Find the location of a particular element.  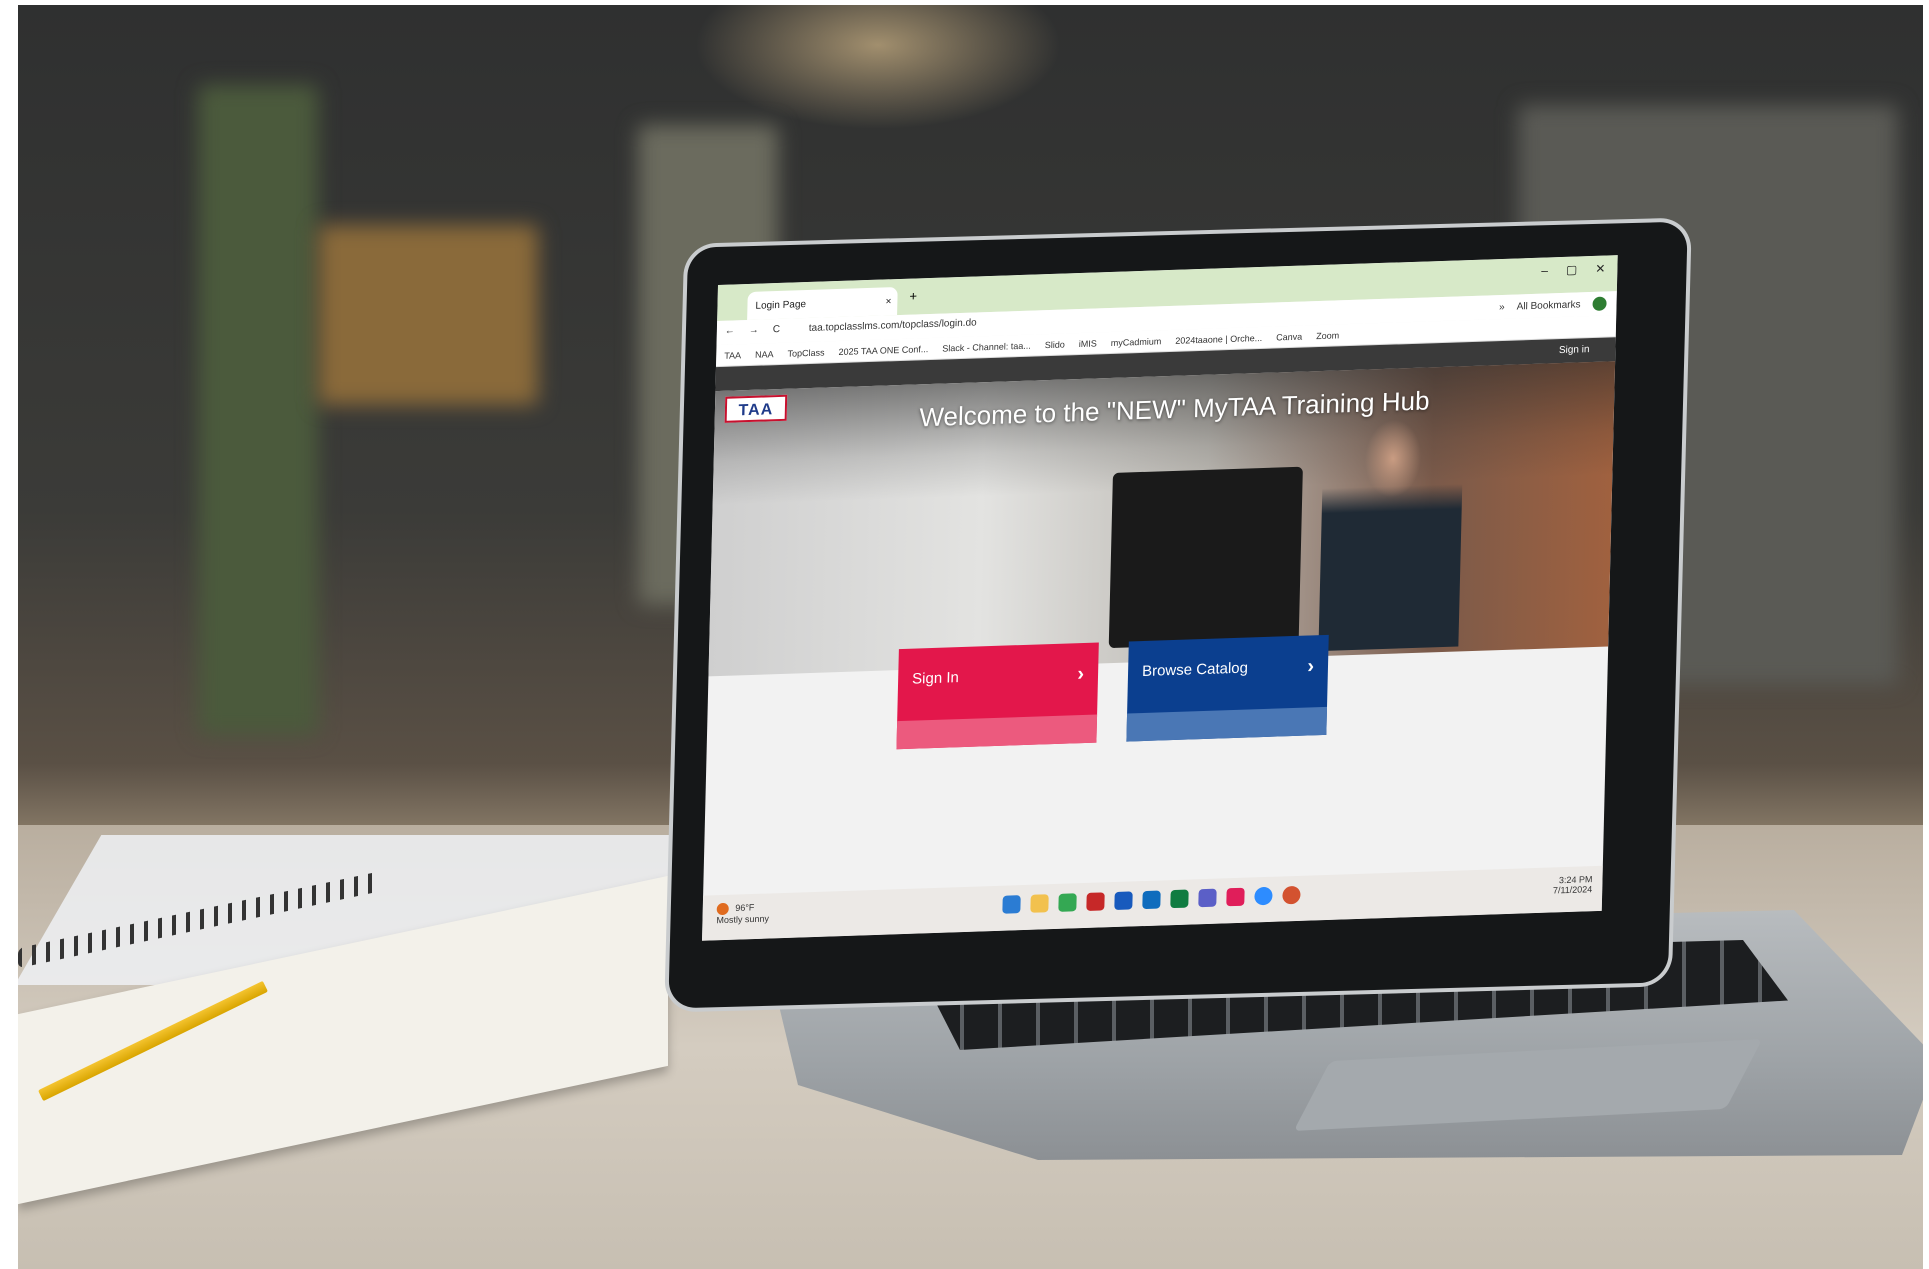

tab-title: Login Page is located at coordinates (781, 305).